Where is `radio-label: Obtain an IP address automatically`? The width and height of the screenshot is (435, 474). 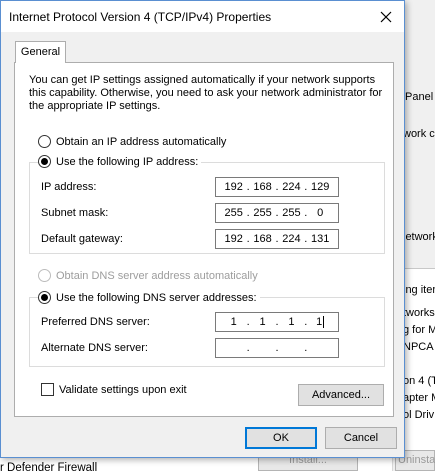 radio-label: Obtain an IP address automatically is located at coordinates (141, 141).